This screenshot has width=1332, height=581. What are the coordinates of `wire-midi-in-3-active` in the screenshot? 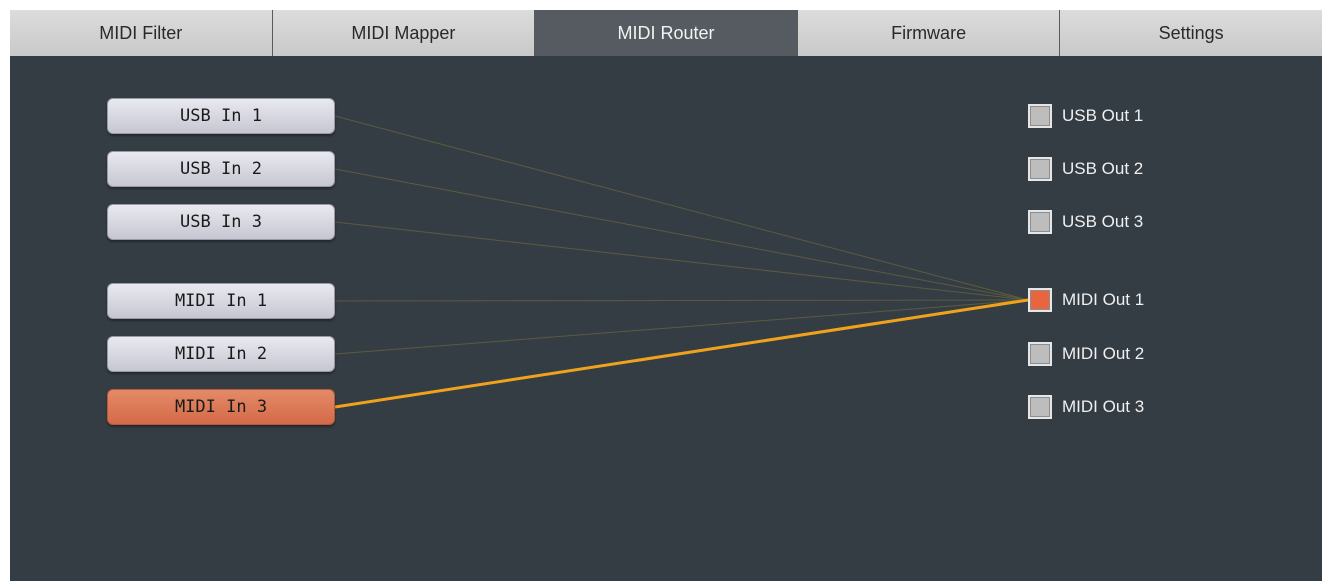 It's located at (681, 353).